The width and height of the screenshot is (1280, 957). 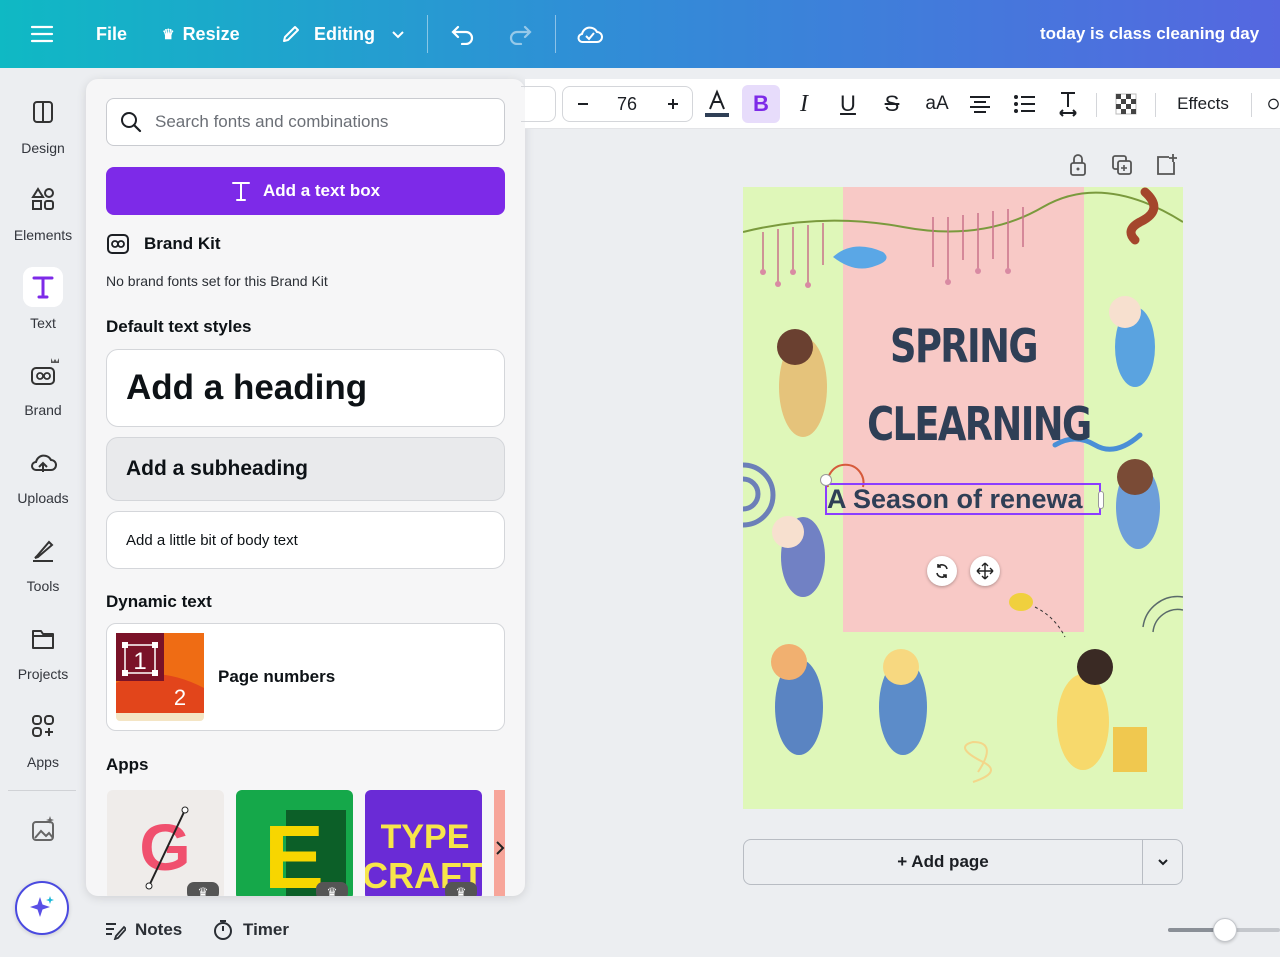 What do you see at coordinates (43, 211) in the screenshot?
I see `rail-item-elements: Elements` at bounding box center [43, 211].